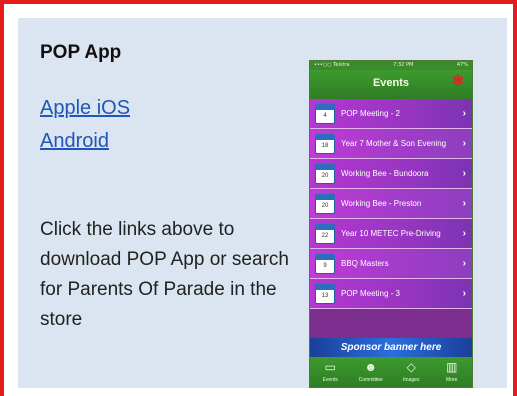  I want to click on calendar-icon: 13, so click(325, 294).